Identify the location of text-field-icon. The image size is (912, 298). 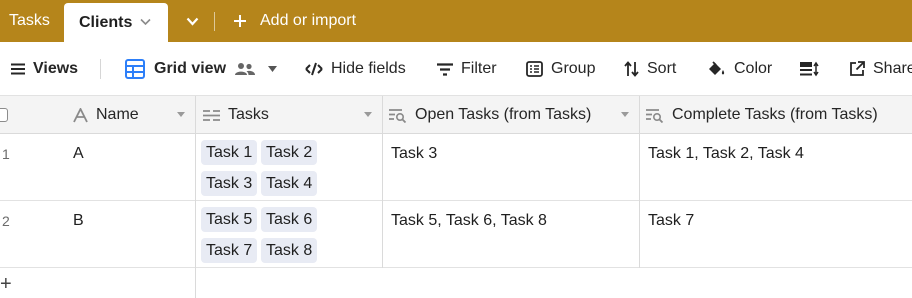
(80, 114).